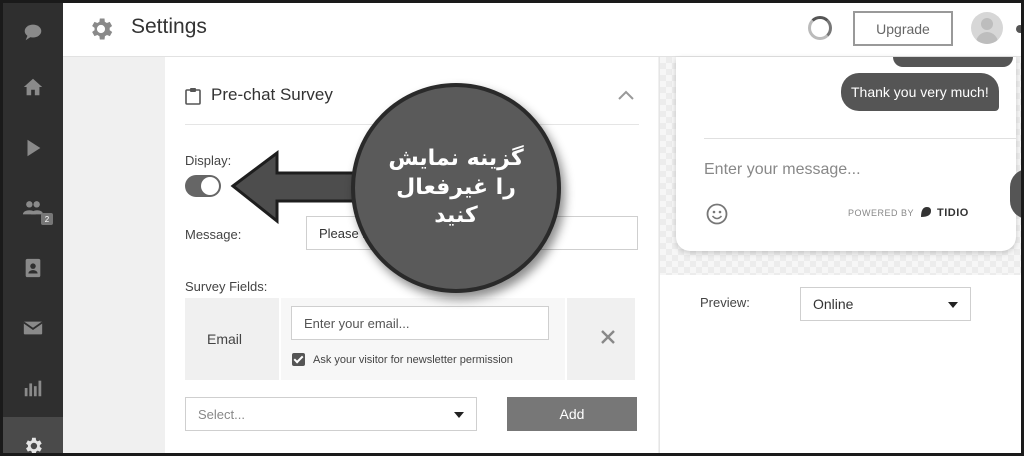 This screenshot has width=1024, height=456. Describe the element at coordinates (860, 138) in the screenshot. I see `chat-divider` at that location.